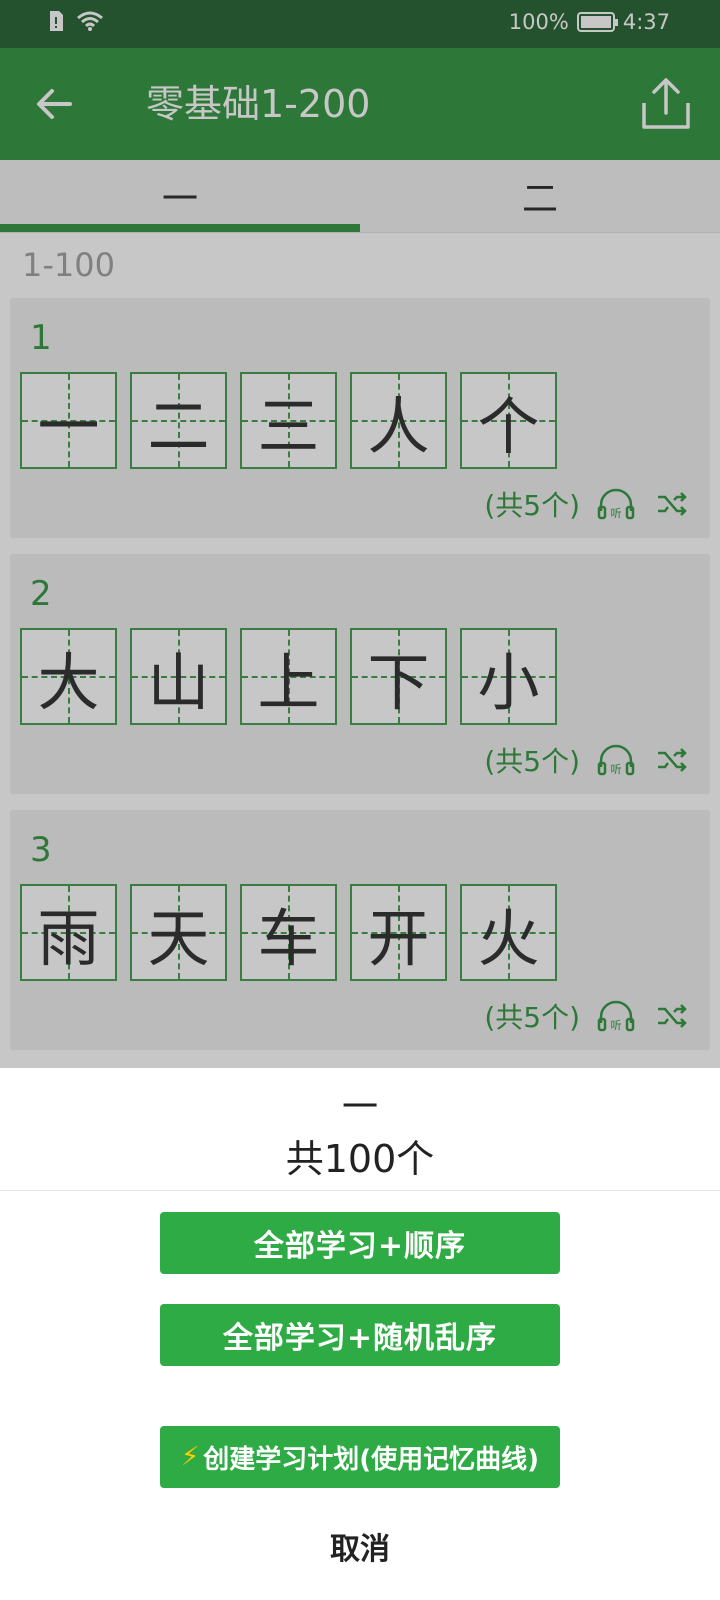 The height and width of the screenshot is (1600, 720). What do you see at coordinates (508, 426) in the screenshot?
I see `char: 个` at bounding box center [508, 426].